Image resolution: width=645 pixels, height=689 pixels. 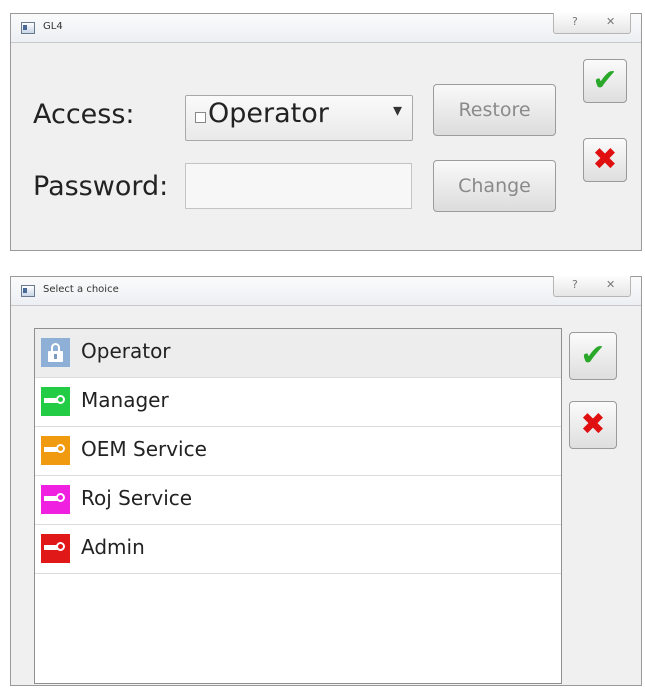 What do you see at coordinates (298, 451) in the screenshot?
I see `list-item: OEM Service` at bounding box center [298, 451].